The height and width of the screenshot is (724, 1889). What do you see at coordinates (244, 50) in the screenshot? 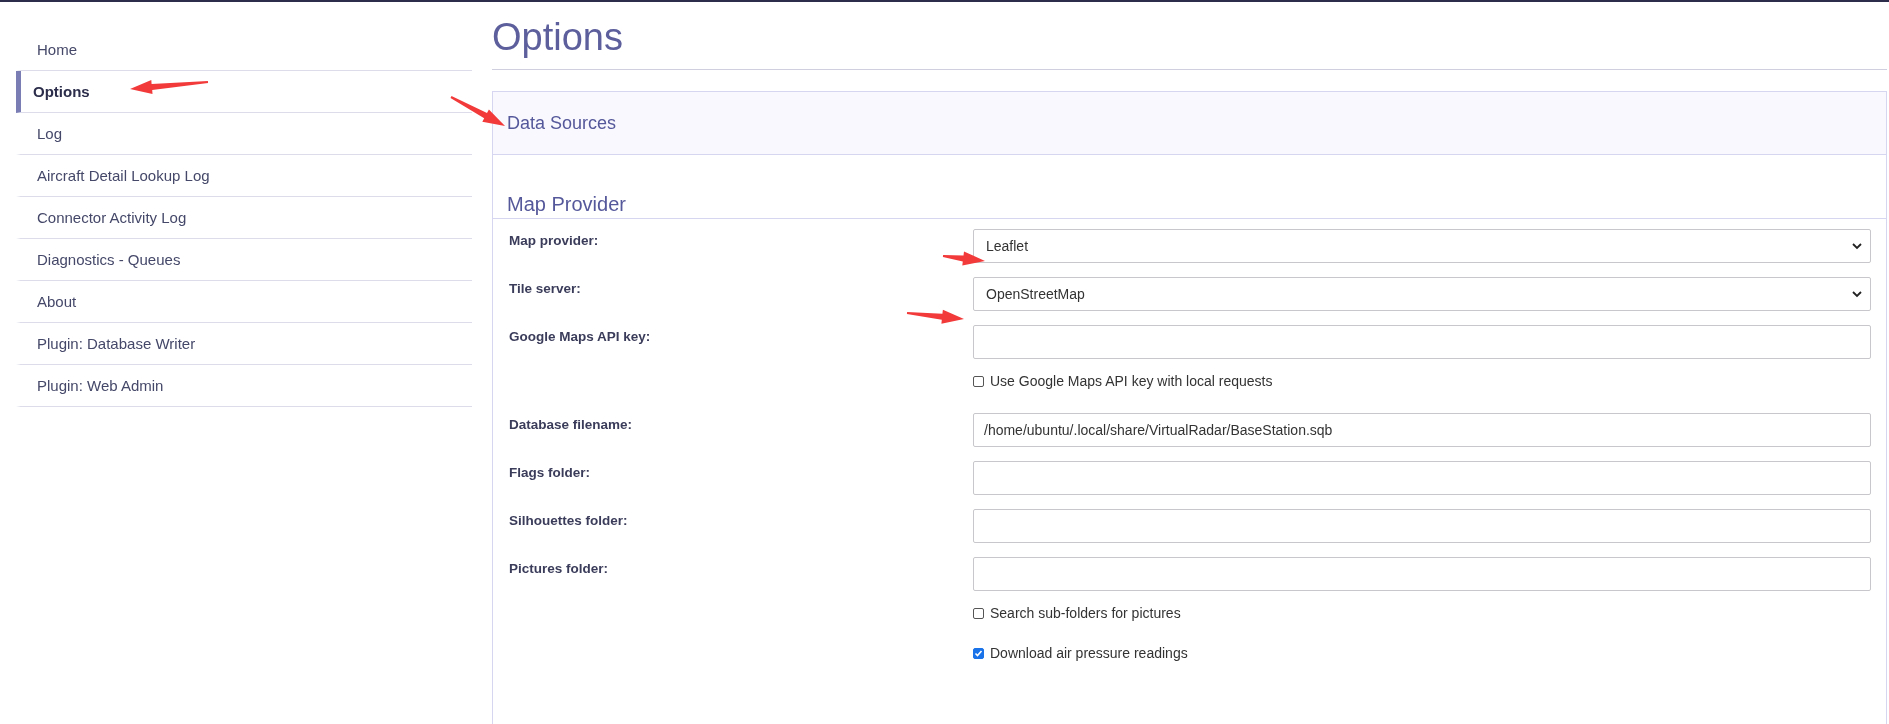
I see `sidebar-item: Home` at bounding box center [244, 50].